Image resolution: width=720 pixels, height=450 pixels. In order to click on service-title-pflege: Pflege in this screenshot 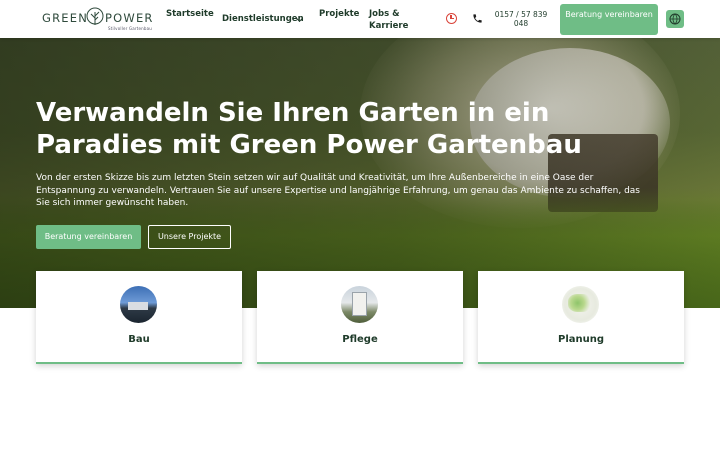, I will do `click(360, 339)`.